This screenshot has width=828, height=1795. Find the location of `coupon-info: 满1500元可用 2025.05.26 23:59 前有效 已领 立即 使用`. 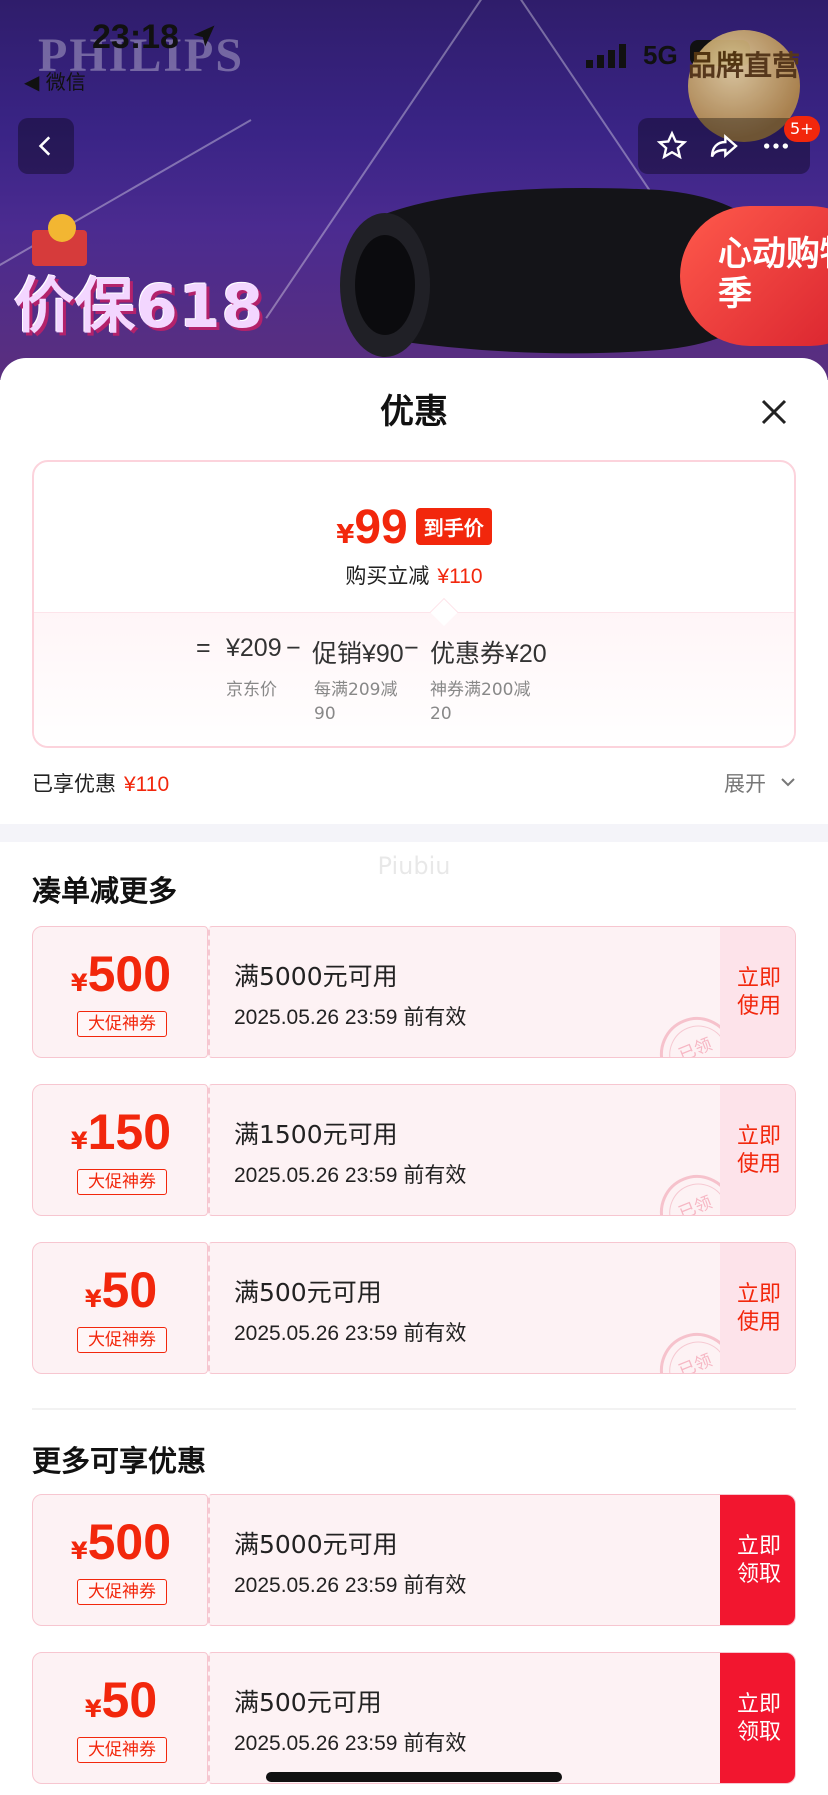

coupon-info: 满1500元可用 2025.05.26 23:59 前有效 已领 立即 使用 is located at coordinates (502, 1150).